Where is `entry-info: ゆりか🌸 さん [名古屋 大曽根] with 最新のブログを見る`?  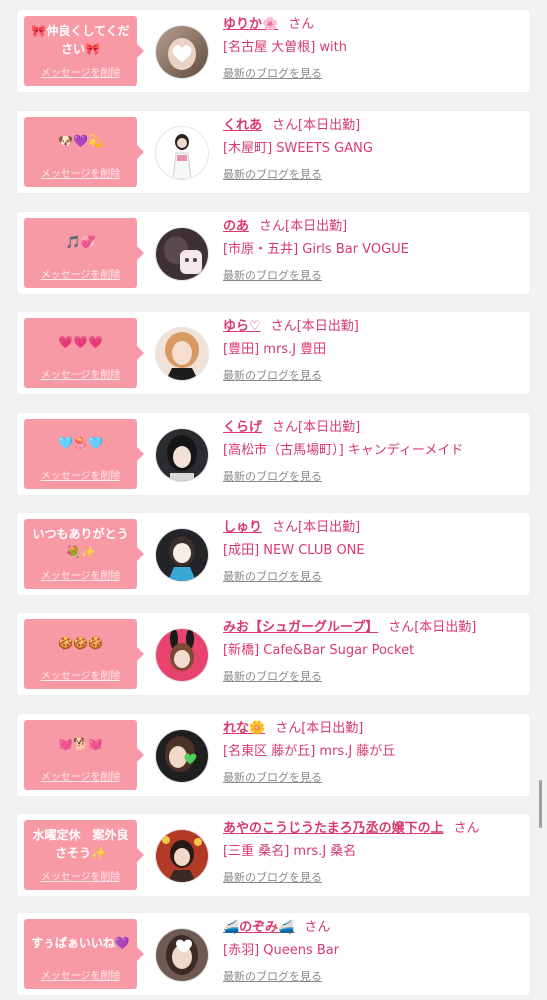 entry-info: ゆりか🌸 さん [名古屋 大曽根] with 最新のブログを見る is located at coordinates (373, 48).